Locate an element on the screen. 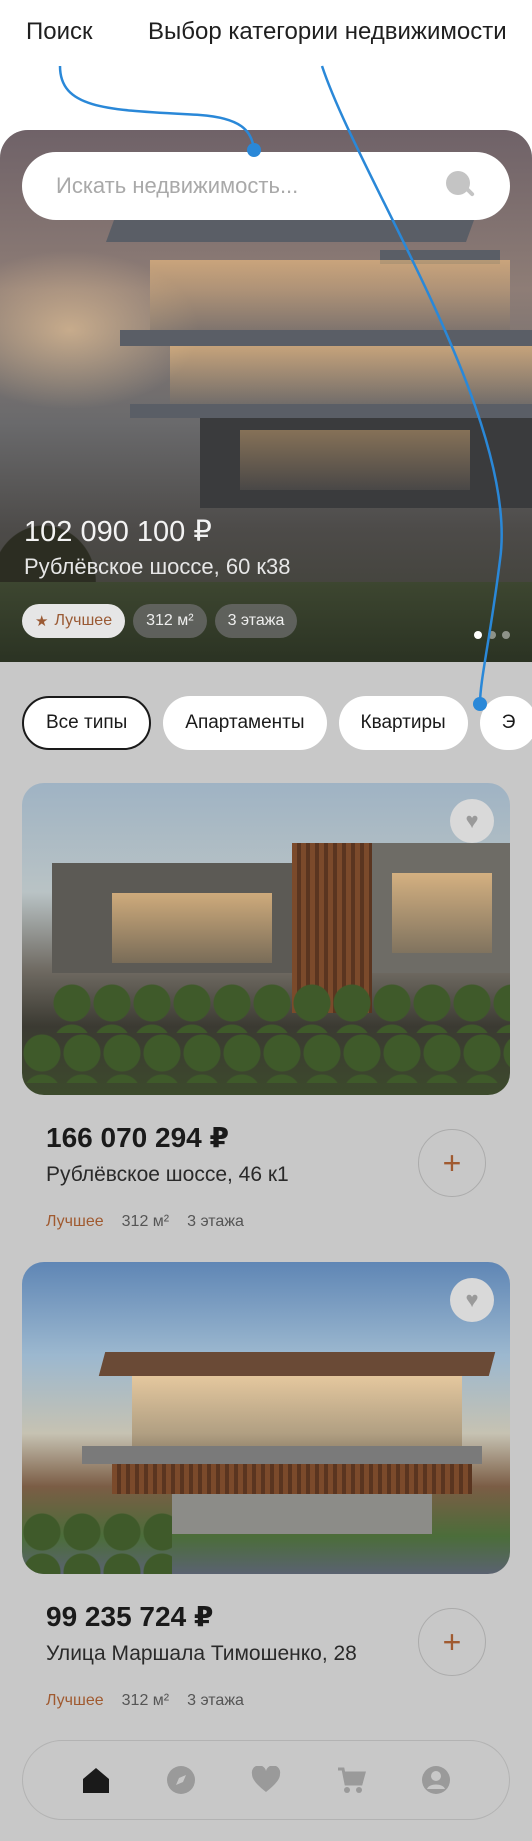 This screenshot has height=1841, width=532. search-icon is located at coordinates (461, 186).